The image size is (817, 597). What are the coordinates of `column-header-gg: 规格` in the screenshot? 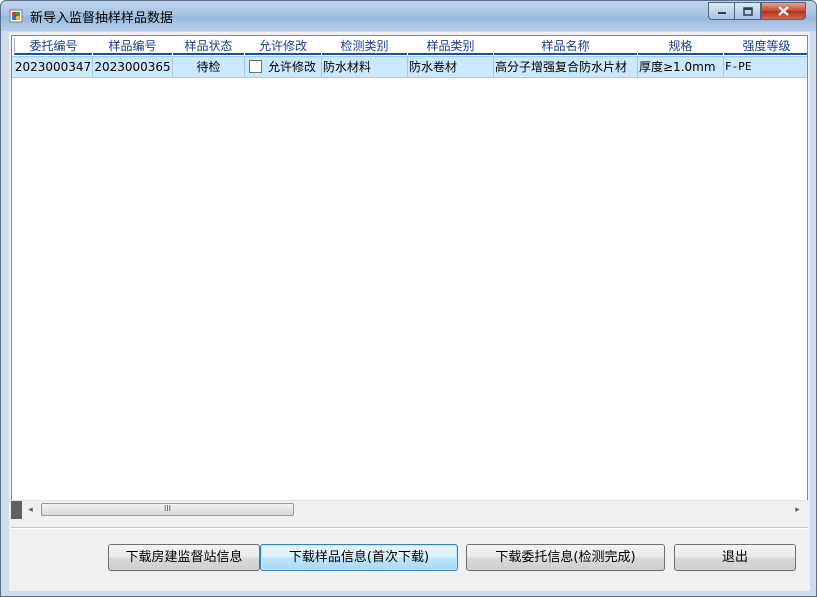 It's located at (680, 46).